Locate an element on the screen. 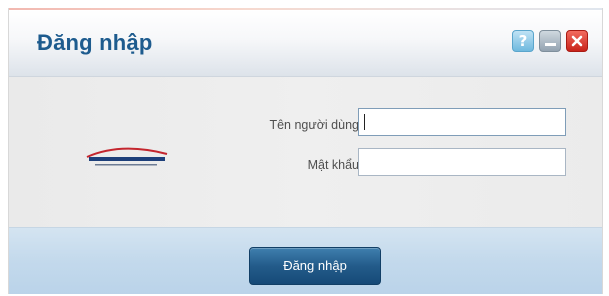 This screenshot has height=296, width=609. username-input is located at coordinates (462, 122).